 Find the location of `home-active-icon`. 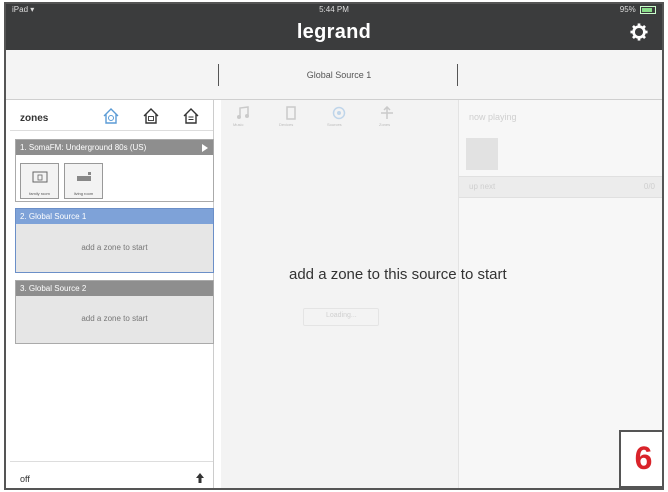

home-active-icon is located at coordinates (111, 116).